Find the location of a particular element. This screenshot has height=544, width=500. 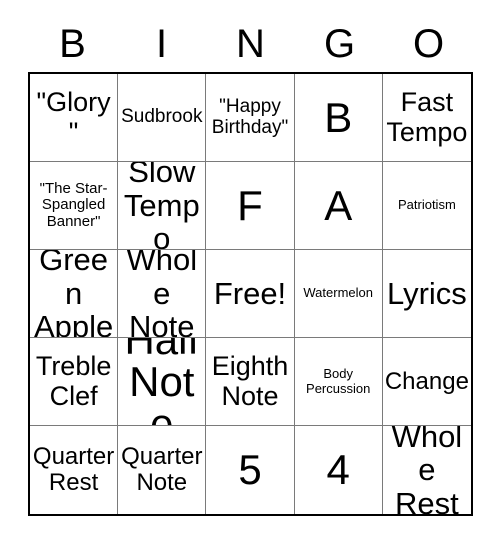

bingo-cell-label: Lyrics is located at coordinates (426, 293).